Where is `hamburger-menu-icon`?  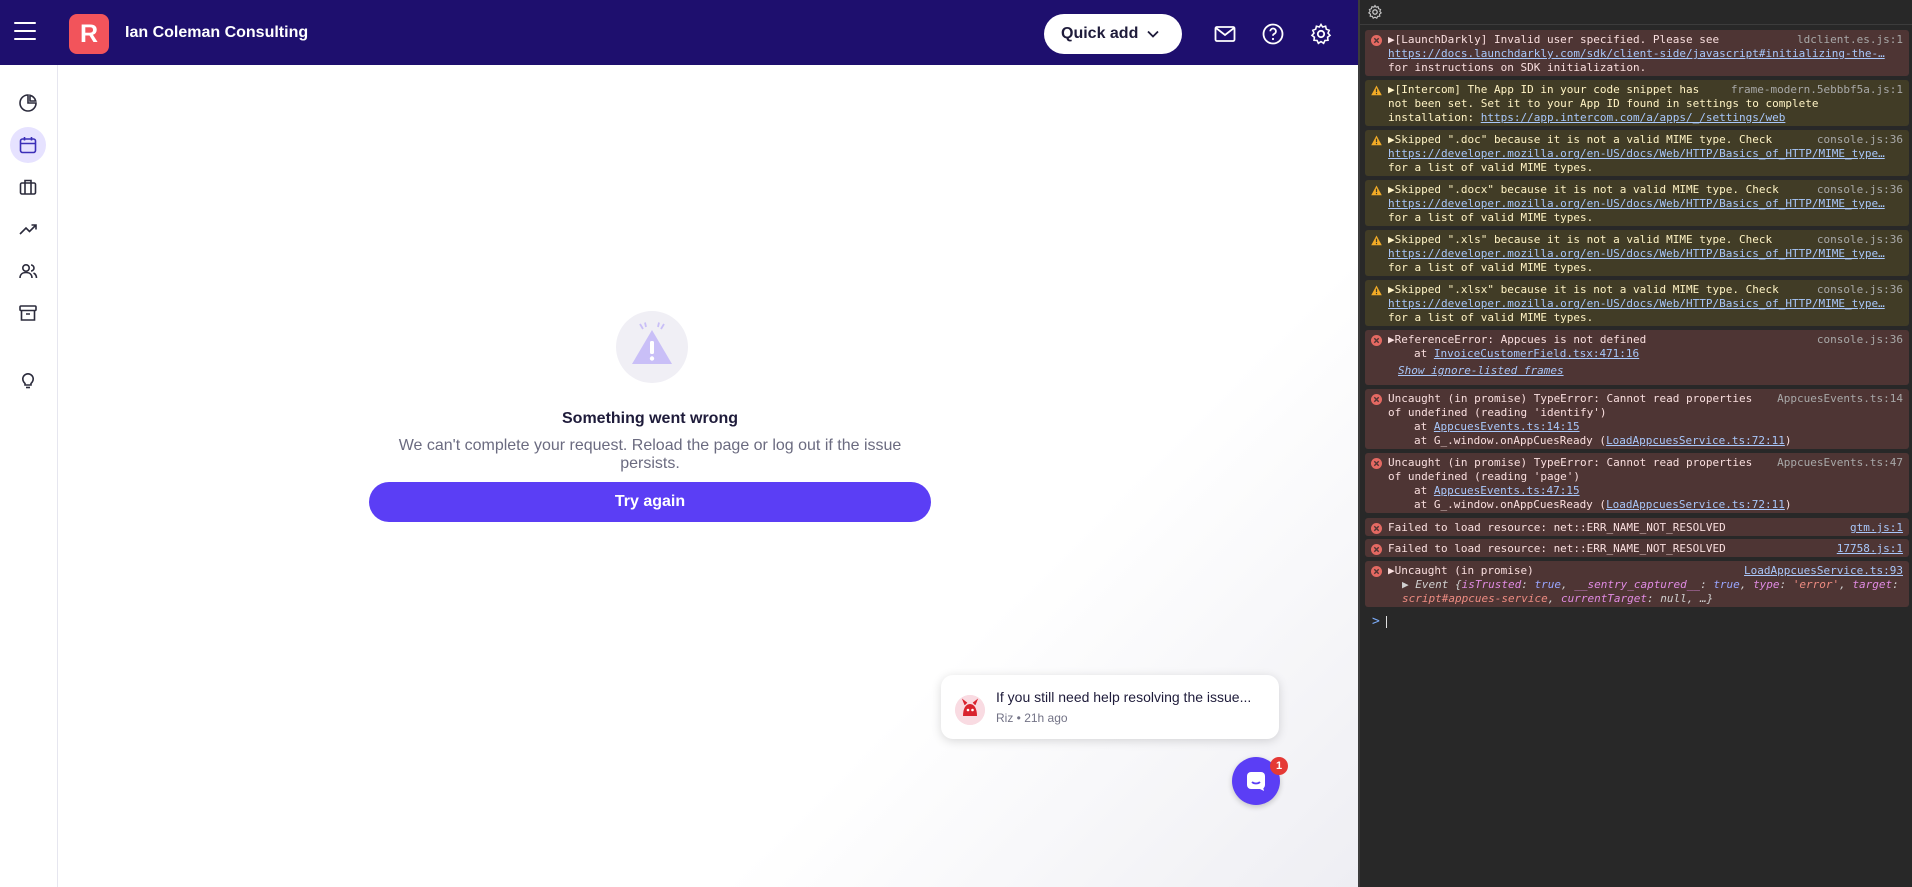 hamburger-menu-icon is located at coordinates (25, 32).